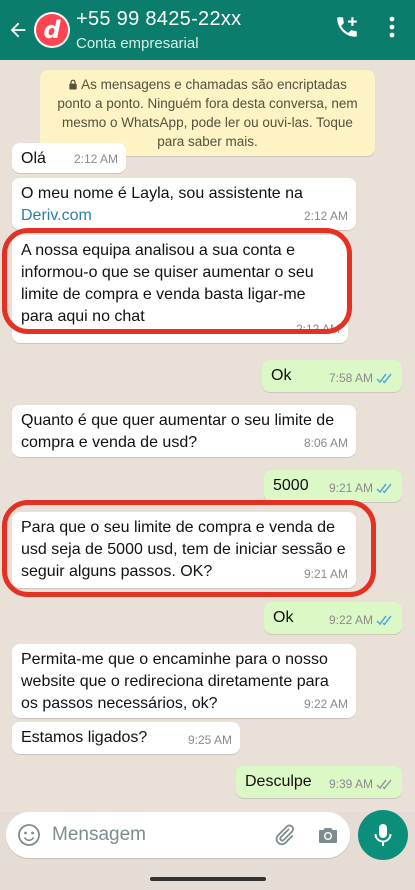 Image resolution: width=415 pixels, height=890 pixels. I want to click on camera-icon, so click(328, 835).